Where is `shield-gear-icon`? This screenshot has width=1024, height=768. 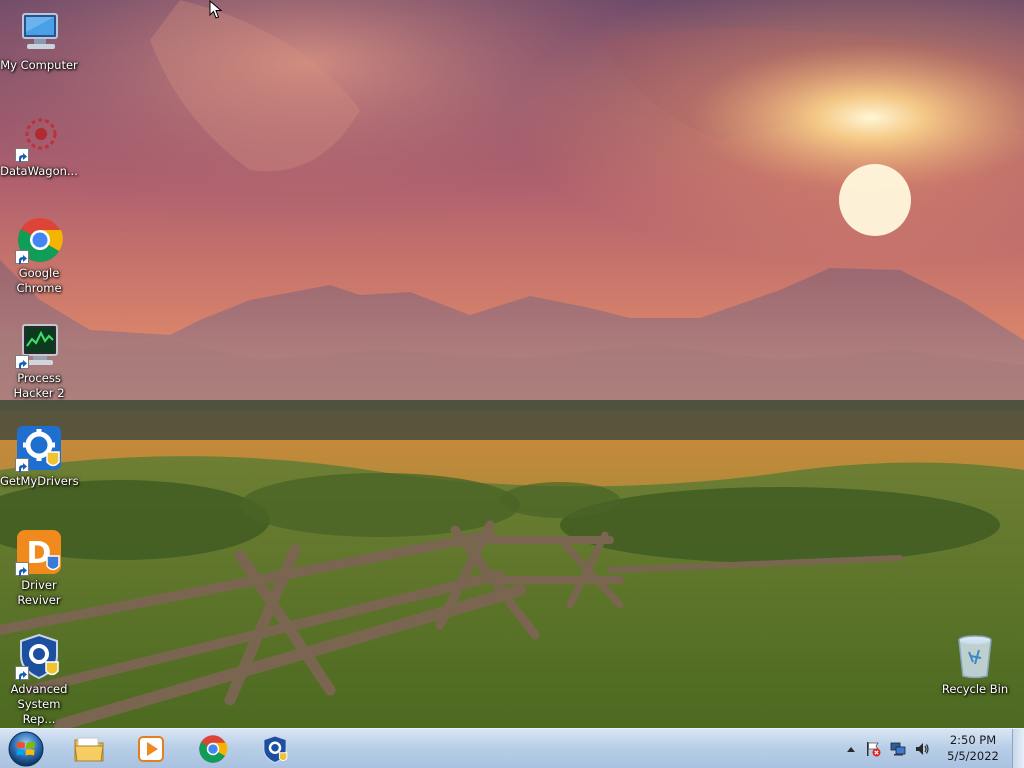 shield-gear-icon is located at coordinates (275, 749).